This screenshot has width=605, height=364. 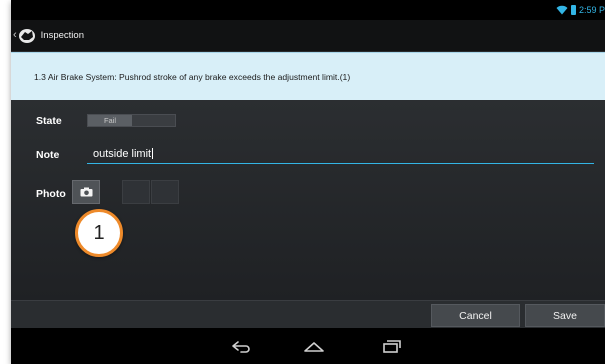 I want to click on text-cursor, so click(x=153, y=153).